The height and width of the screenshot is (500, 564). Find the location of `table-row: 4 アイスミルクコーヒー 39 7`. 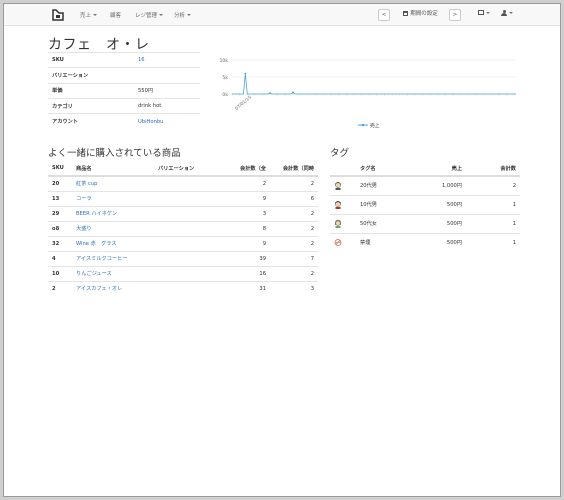

table-row: 4 アイスミルクコーヒー 39 7 is located at coordinates (183, 258).